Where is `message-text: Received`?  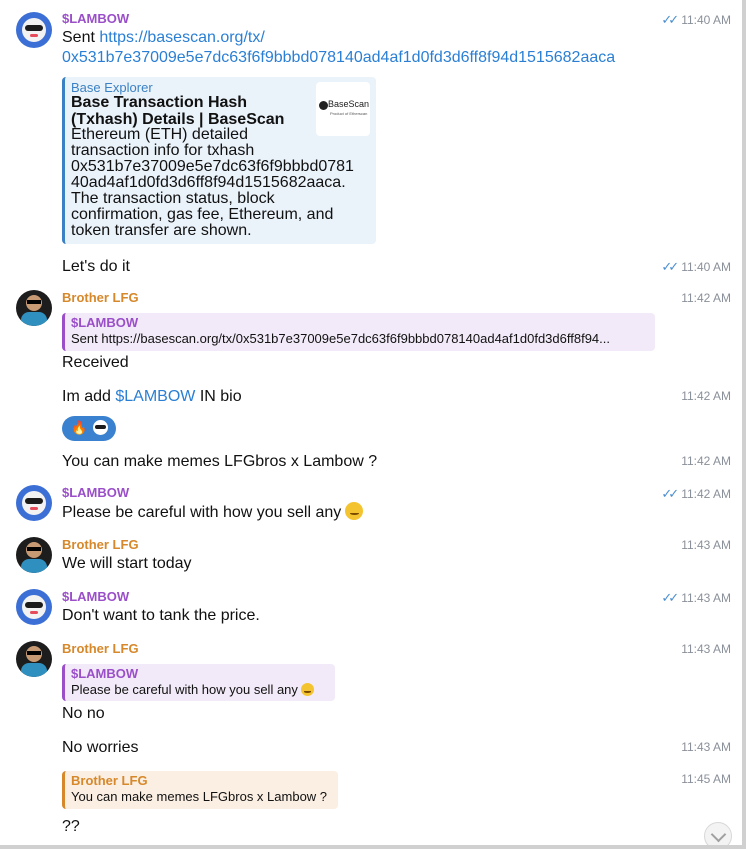 message-text: Received is located at coordinates (95, 362).